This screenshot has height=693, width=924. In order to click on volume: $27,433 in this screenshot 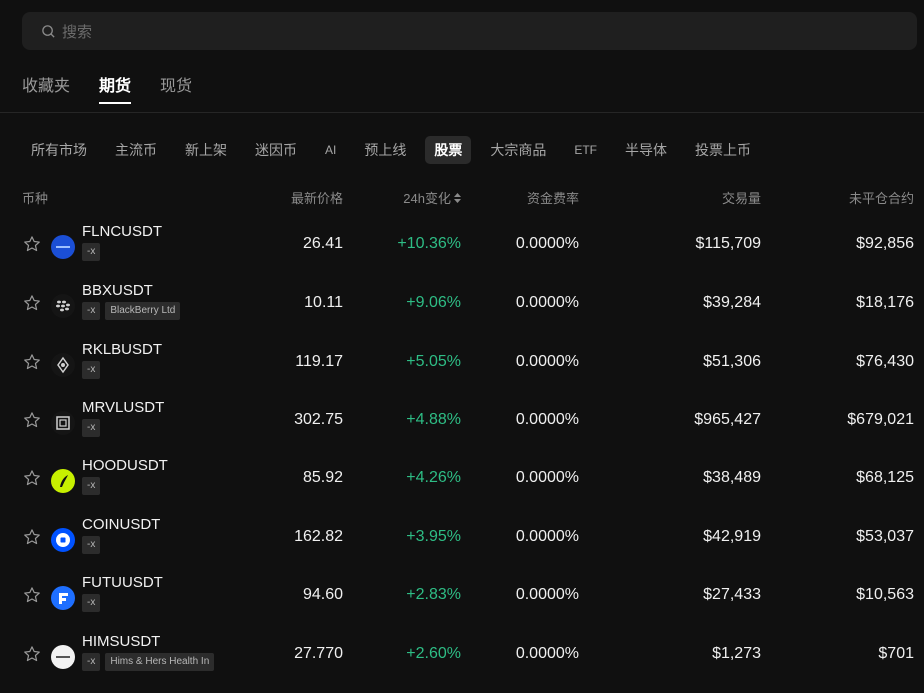, I will do `click(732, 594)`.